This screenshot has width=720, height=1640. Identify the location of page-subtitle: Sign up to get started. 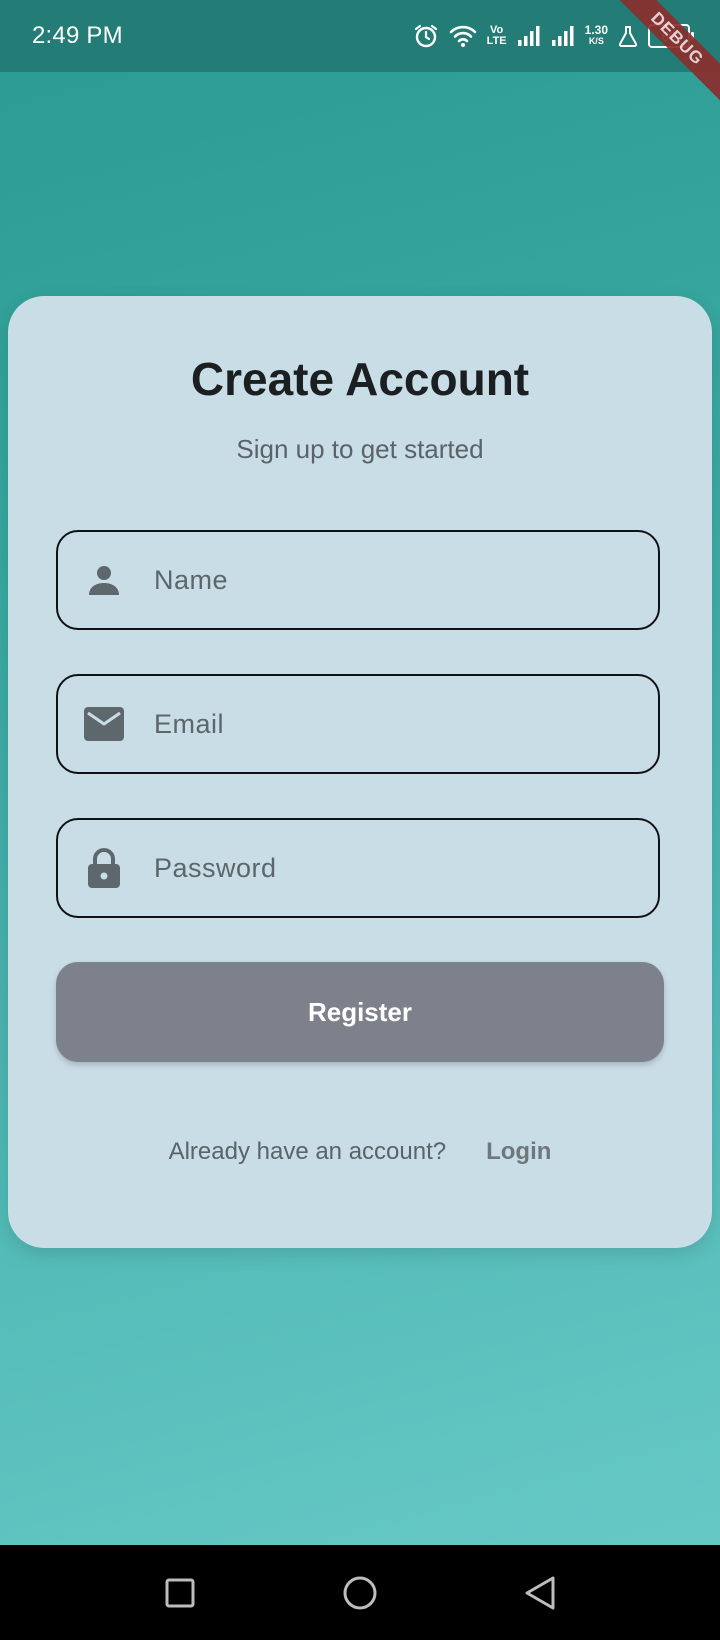
(360, 449).